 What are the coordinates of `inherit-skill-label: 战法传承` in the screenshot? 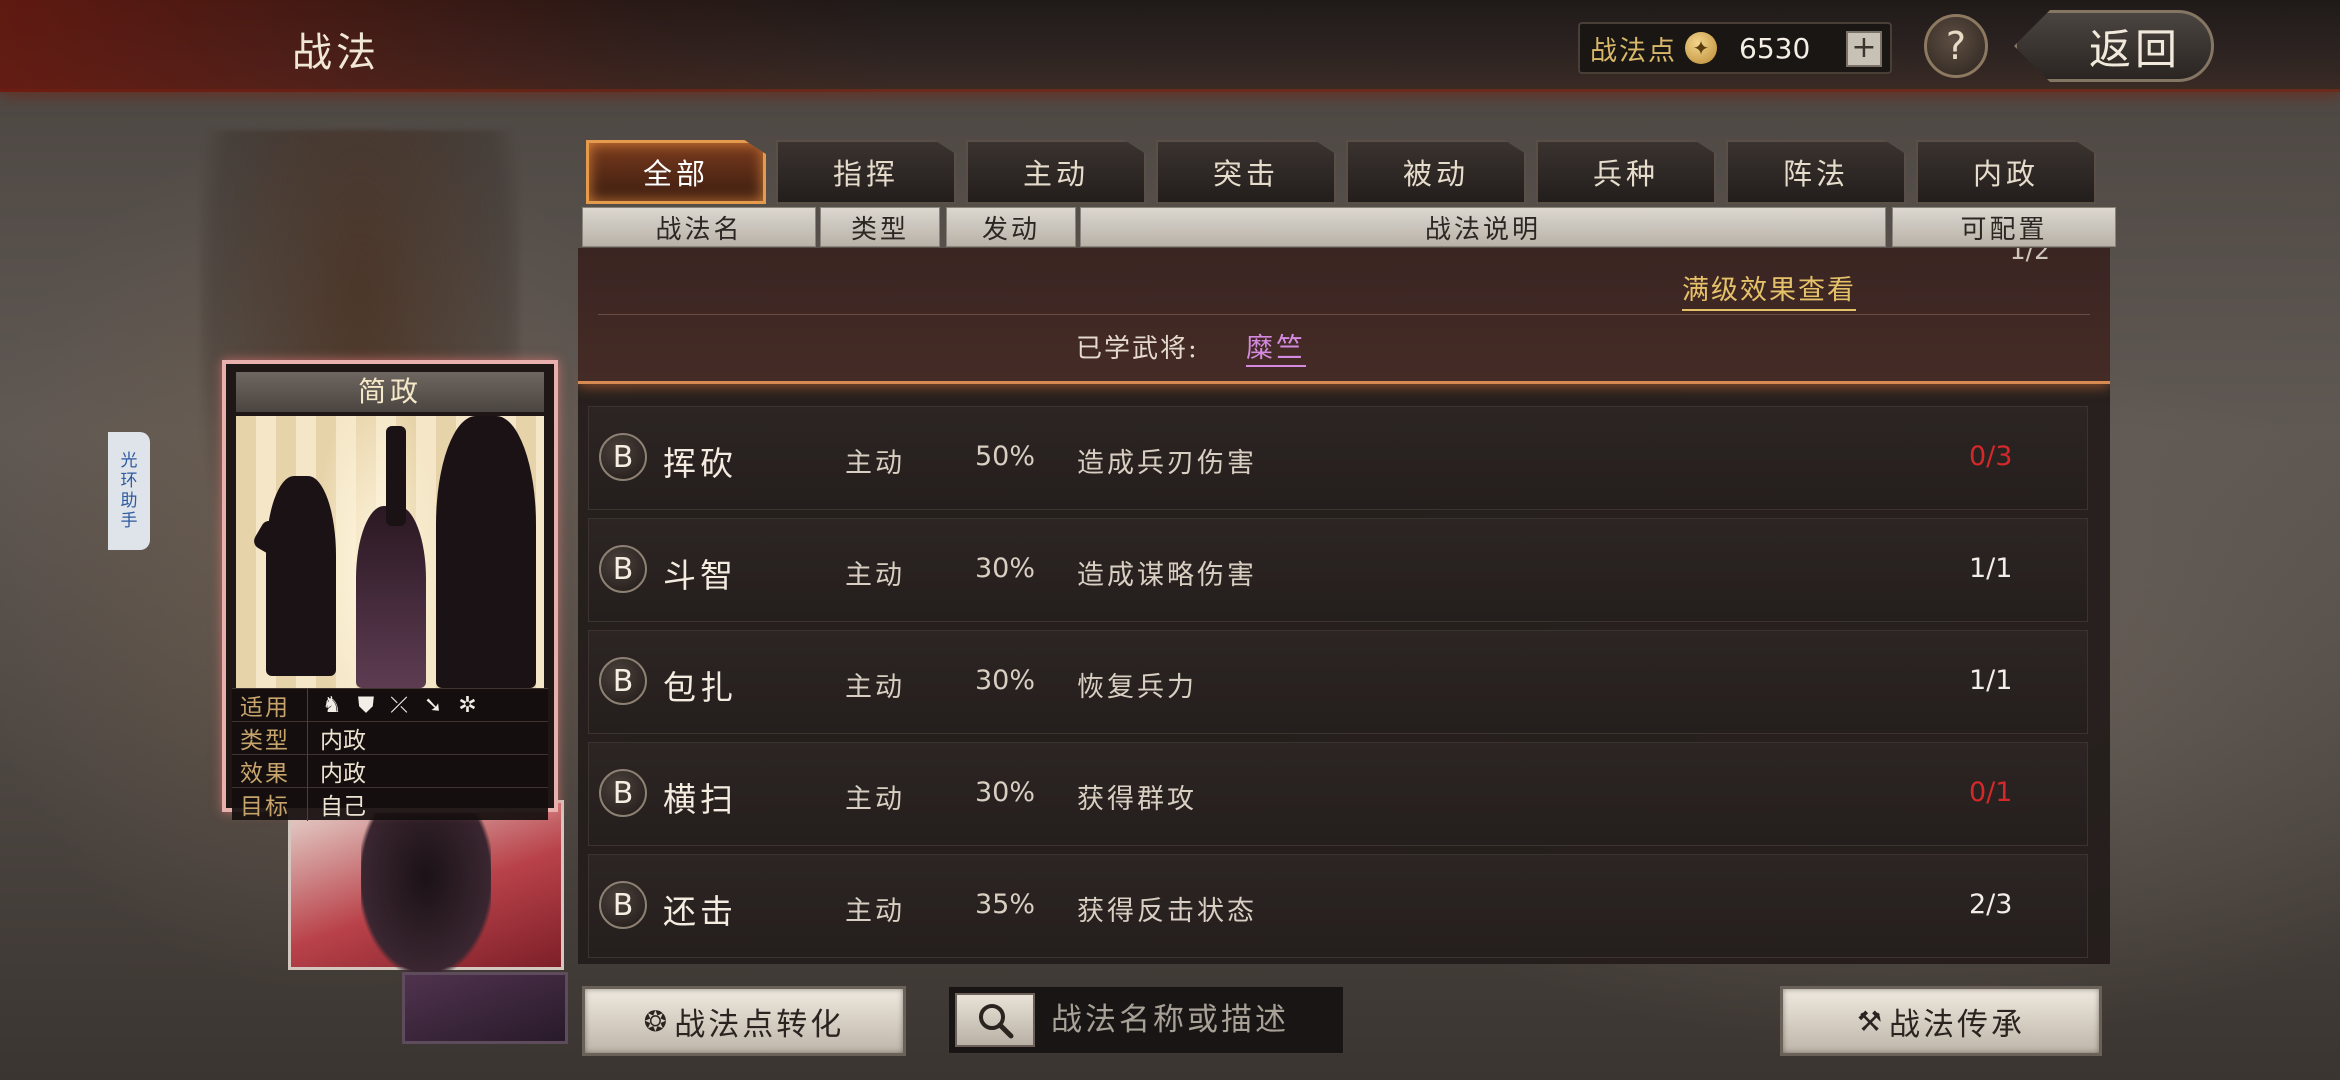 It's located at (1957, 1024).